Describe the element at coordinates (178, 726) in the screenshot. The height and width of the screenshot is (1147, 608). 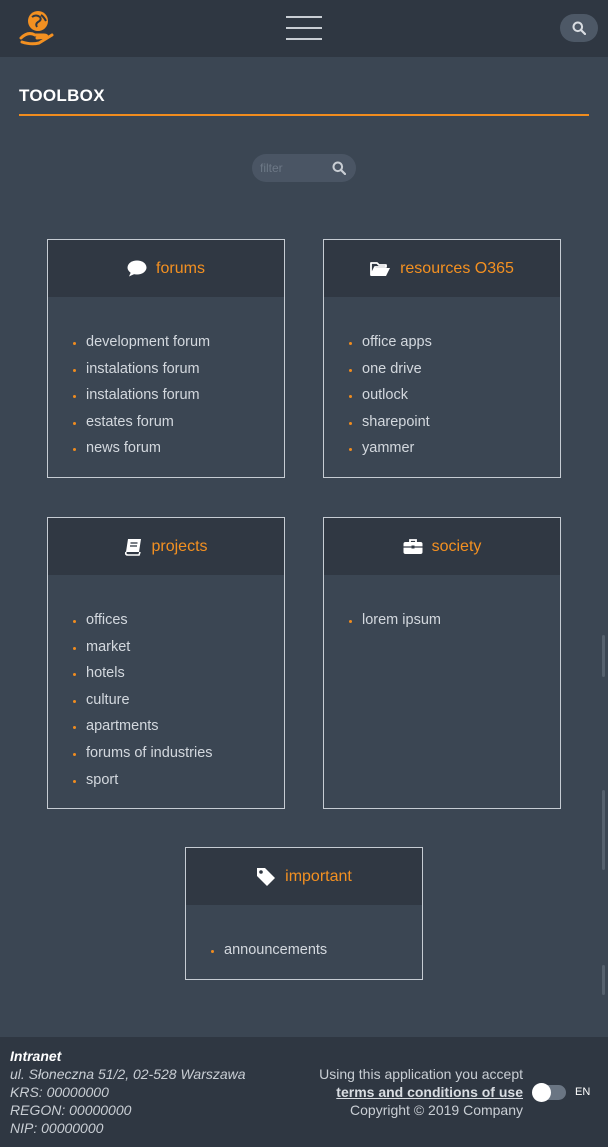
I see `list-item: apartments` at that location.